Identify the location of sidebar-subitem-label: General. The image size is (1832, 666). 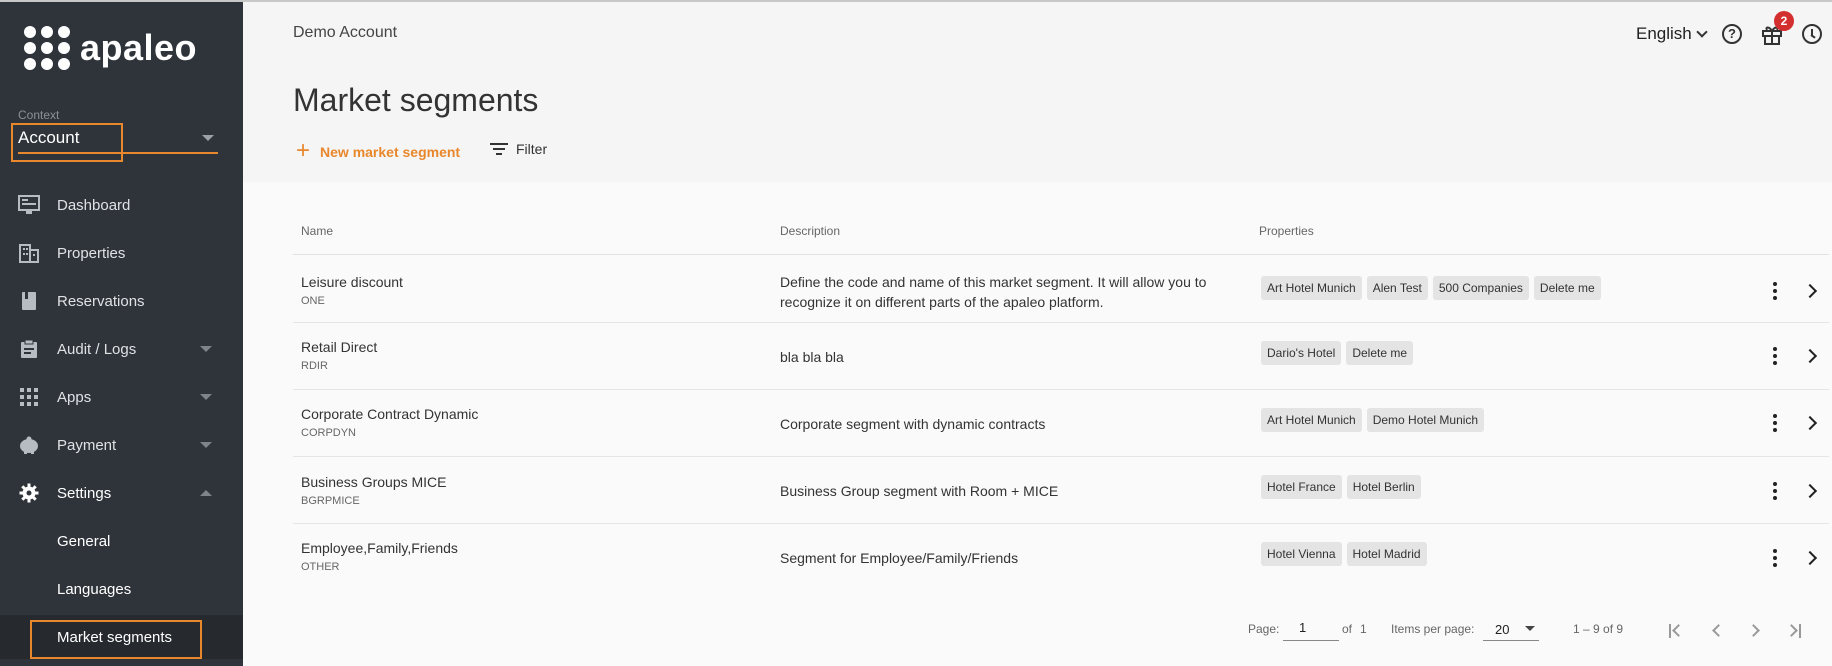
(84, 541).